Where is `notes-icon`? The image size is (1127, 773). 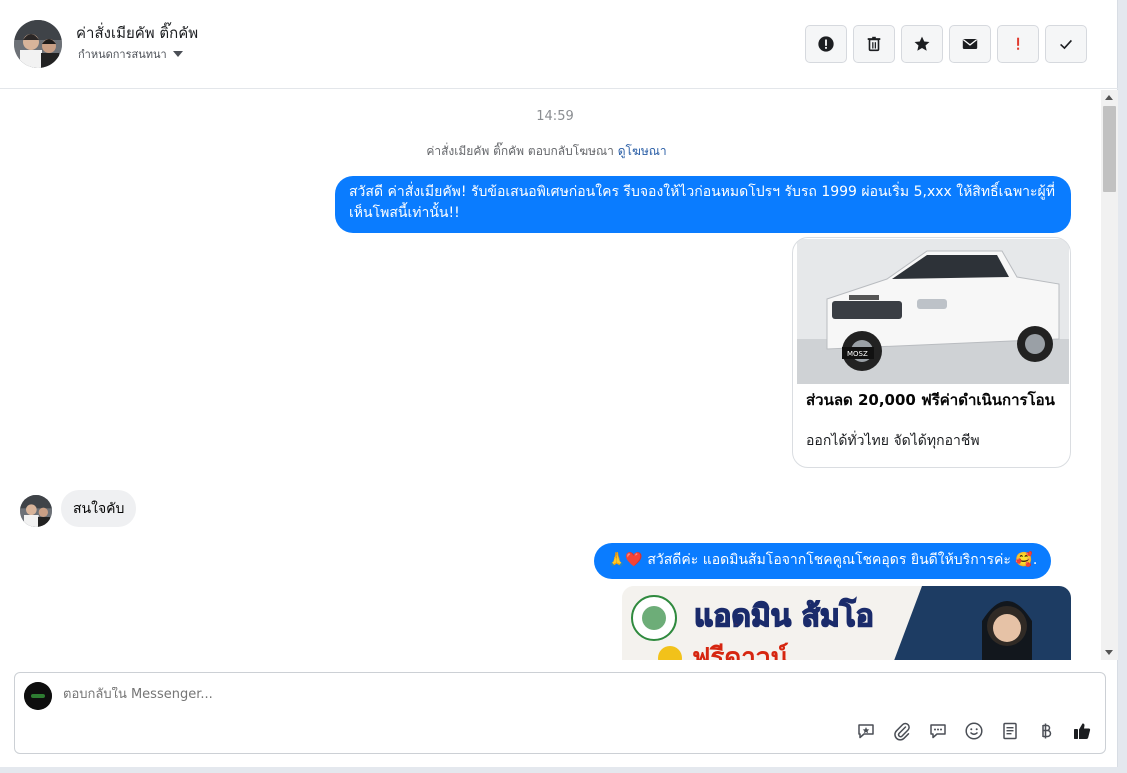
notes-icon is located at coordinates (1010, 731).